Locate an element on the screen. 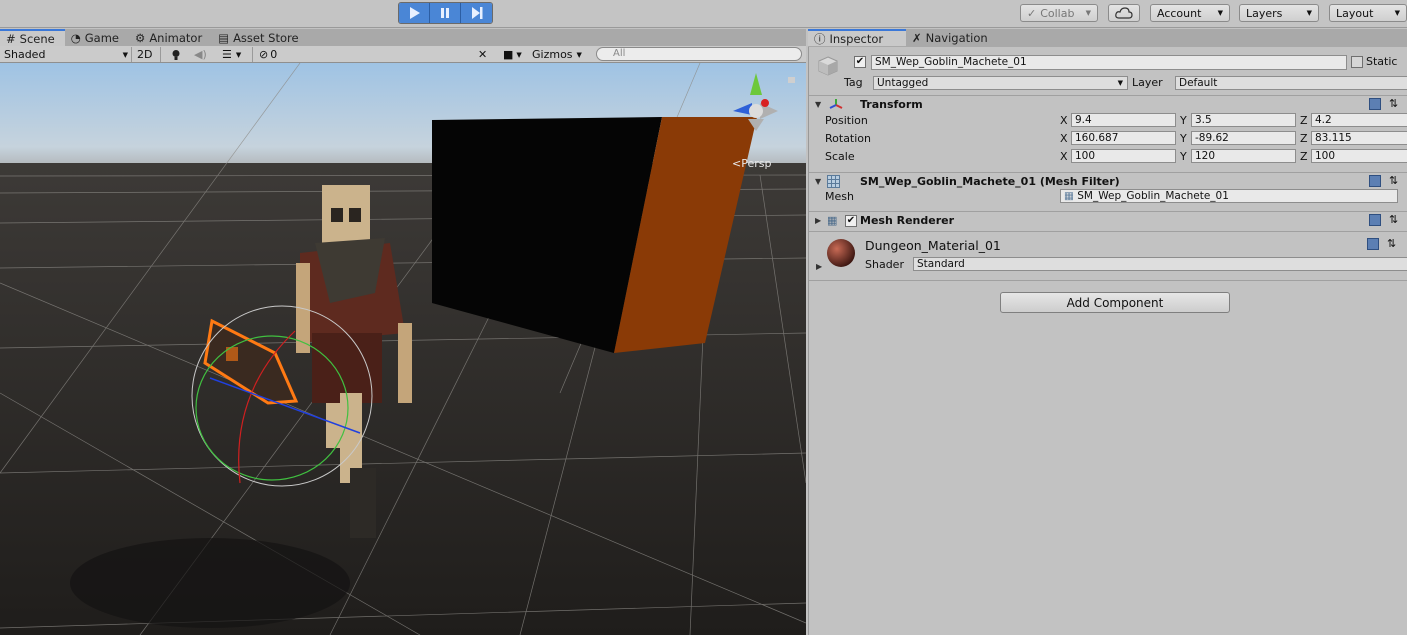 The height and width of the screenshot is (635, 1407). rotation-x-field: 160.687 is located at coordinates (1123, 138).